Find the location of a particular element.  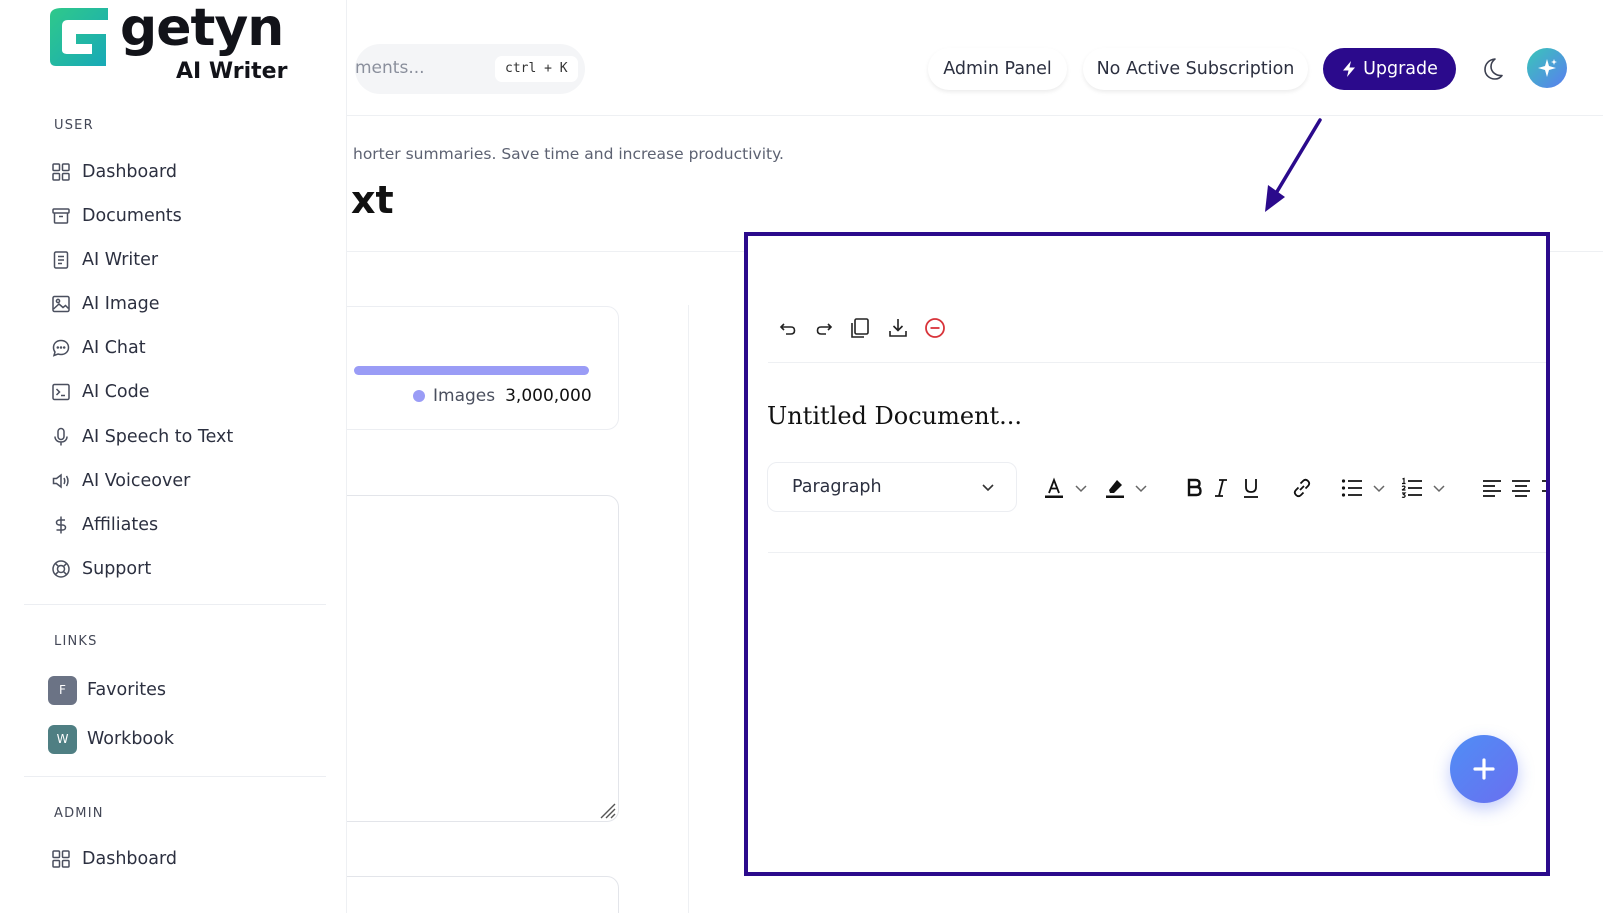

sidebar-item-ai-code: AI Code is located at coordinates (185, 392).